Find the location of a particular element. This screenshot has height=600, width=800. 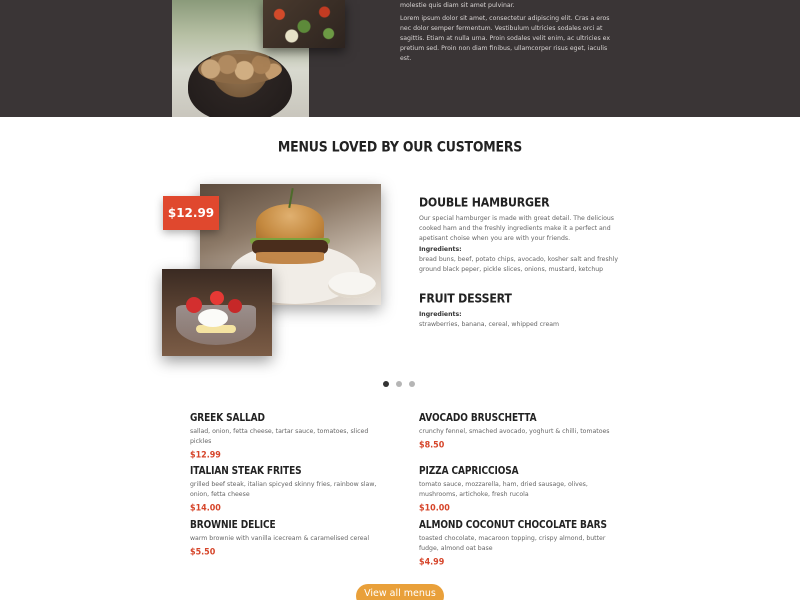

fruit-dessert-photo is located at coordinates (217, 312).